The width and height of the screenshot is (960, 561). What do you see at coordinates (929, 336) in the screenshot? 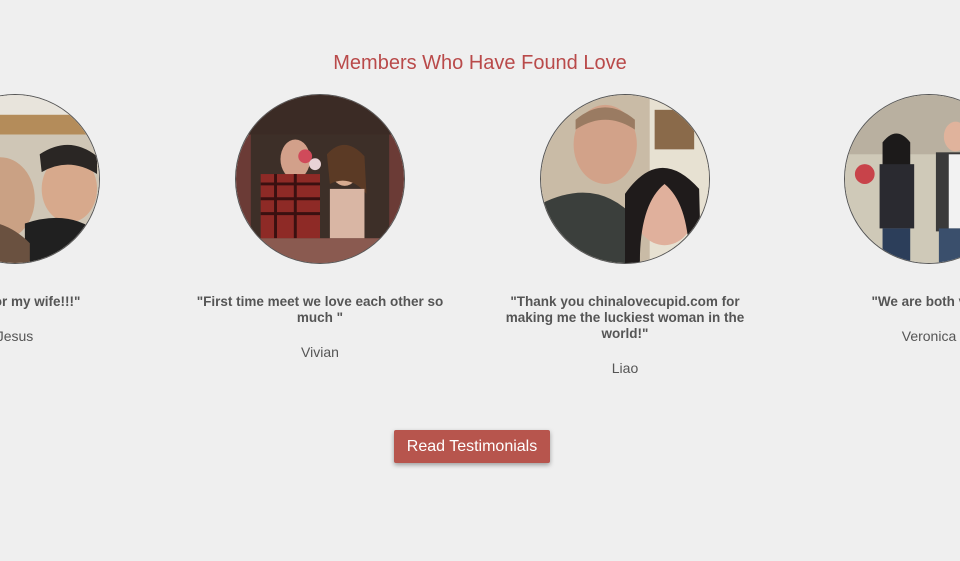
I see `member-name: Veronica` at bounding box center [929, 336].